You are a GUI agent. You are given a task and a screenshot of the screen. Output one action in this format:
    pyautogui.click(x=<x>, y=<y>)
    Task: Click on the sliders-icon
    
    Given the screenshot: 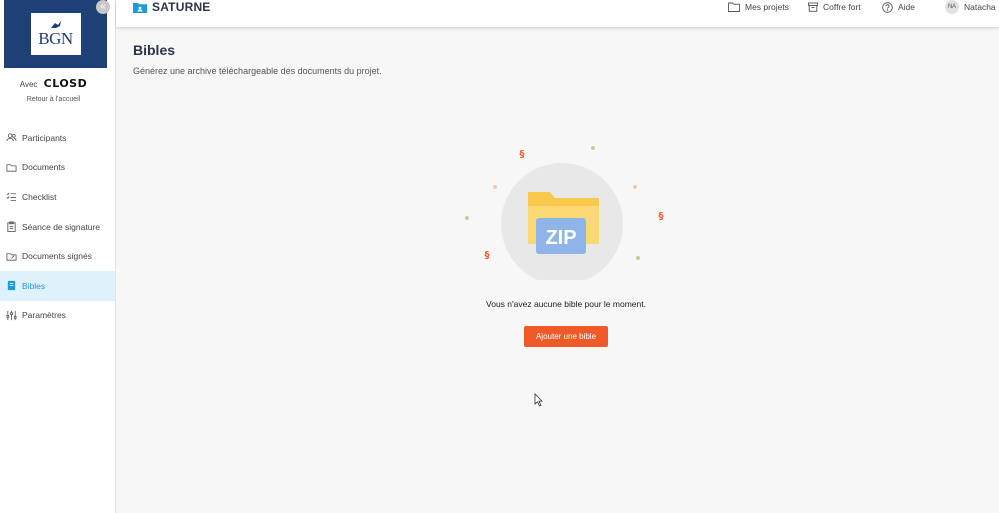 What is the action you would take?
    pyautogui.click(x=11, y=315)
    